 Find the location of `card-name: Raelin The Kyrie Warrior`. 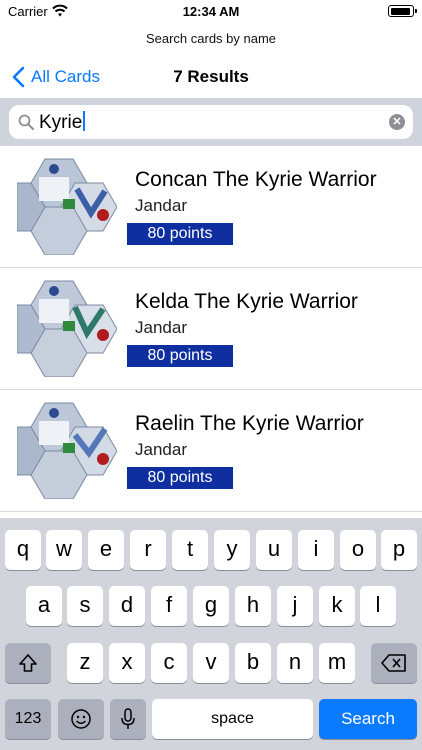

card-name: Raelin The Kyrie Warrior is located at coordinates (249, 423).